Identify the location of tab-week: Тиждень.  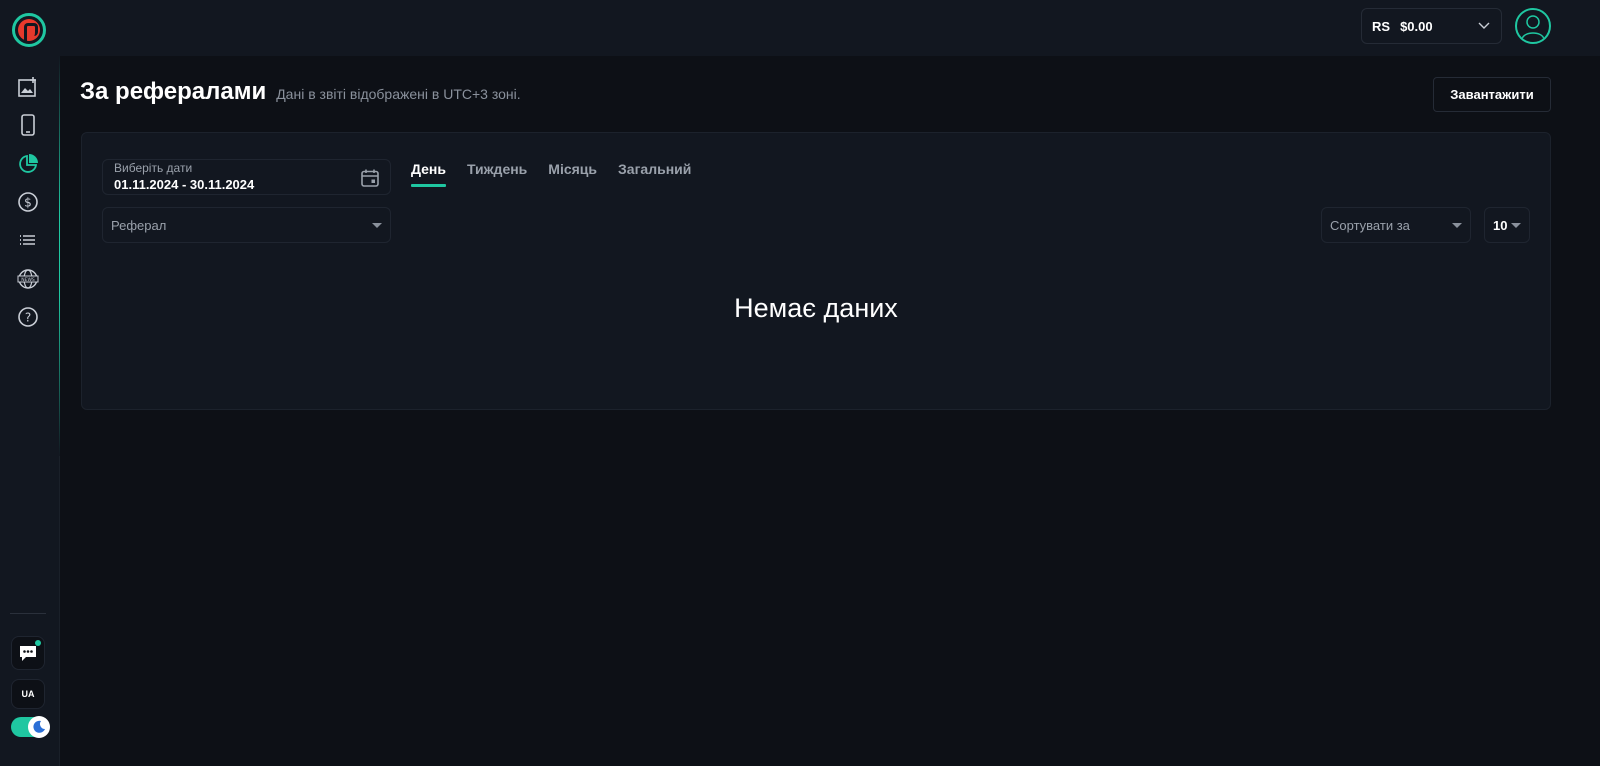
(497, 174).